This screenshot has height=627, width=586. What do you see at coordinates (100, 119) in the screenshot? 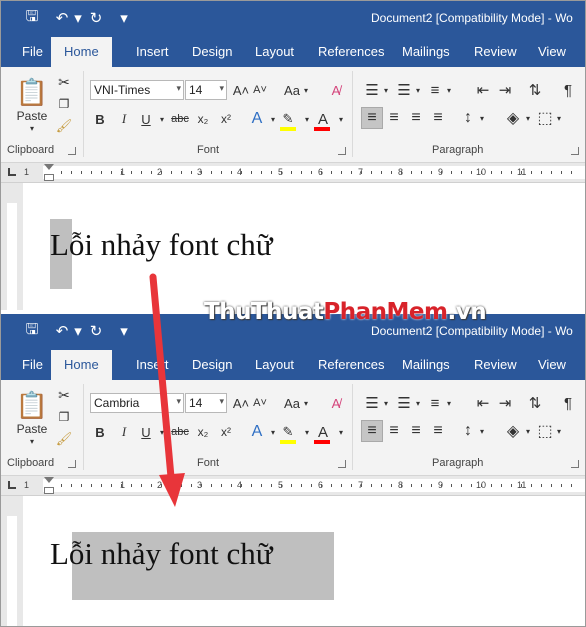
I see `bold-icon: B` at bounding box center [100, 119].